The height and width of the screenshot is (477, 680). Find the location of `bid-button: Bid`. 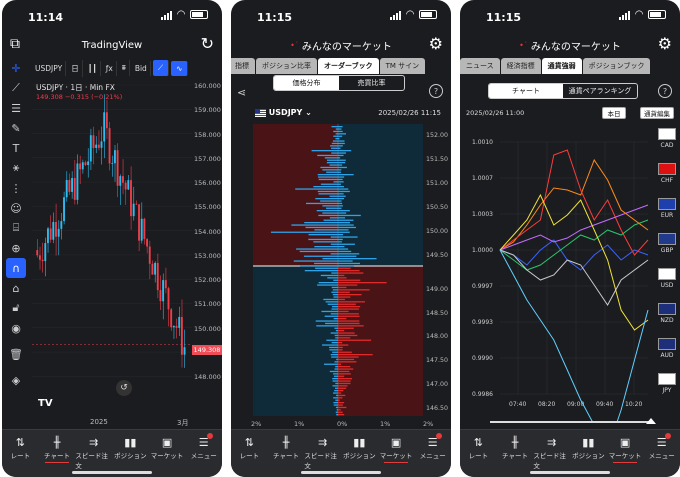

bid-button: Bid is located at coordinates (141, 68).